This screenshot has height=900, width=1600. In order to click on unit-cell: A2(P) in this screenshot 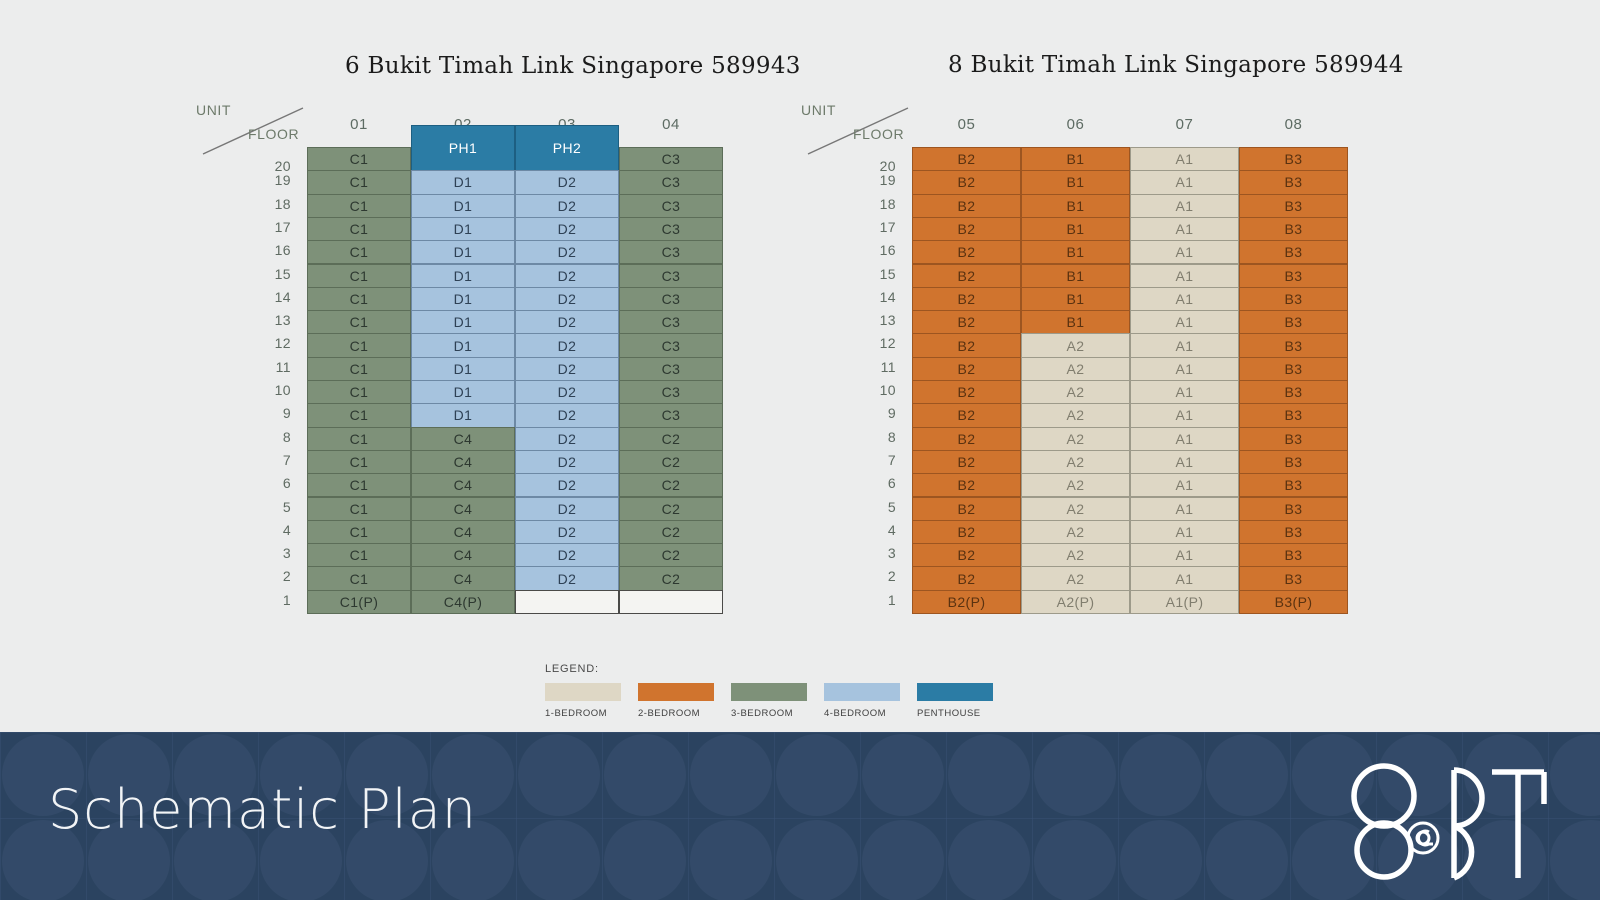, I will do `click(1075, 601)`.